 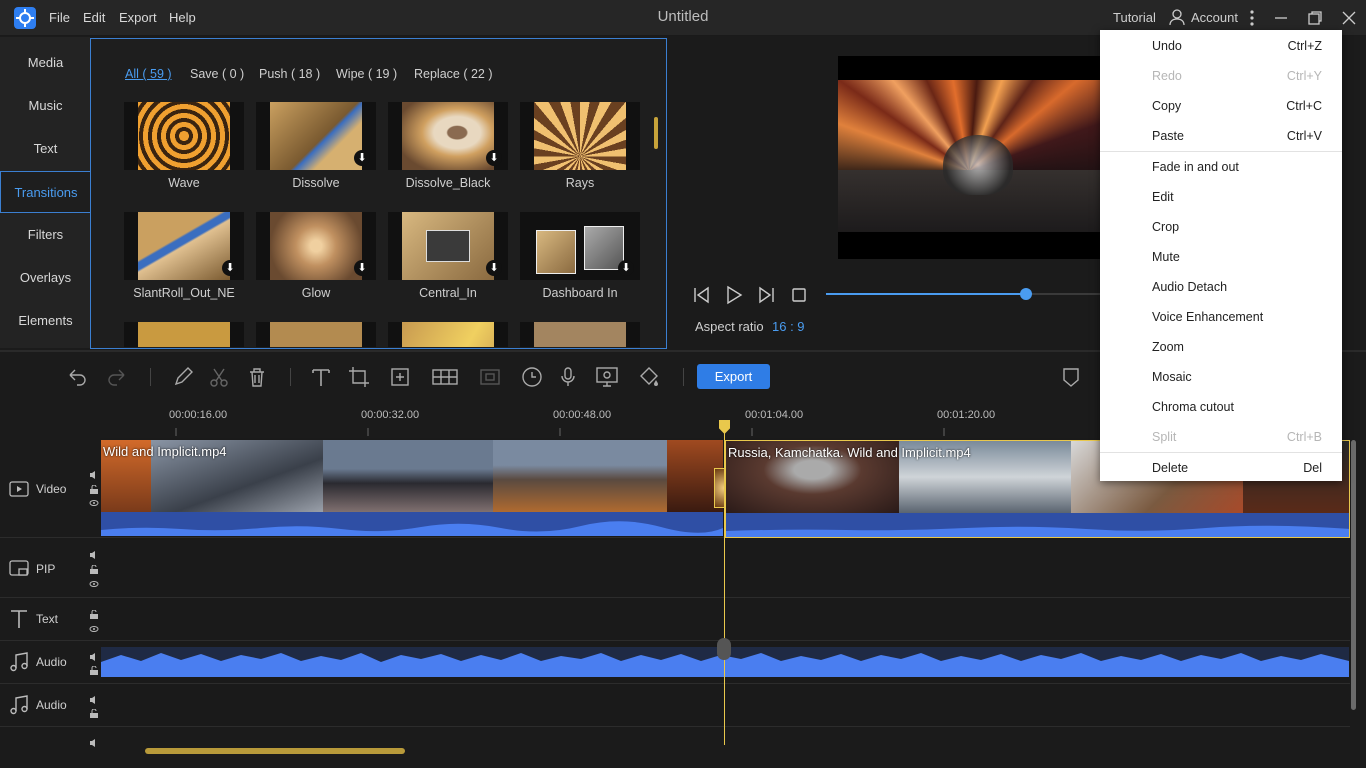 I want to click on menu-item-paste: Paste Ctrl+V, so click(x=1221, y=136).